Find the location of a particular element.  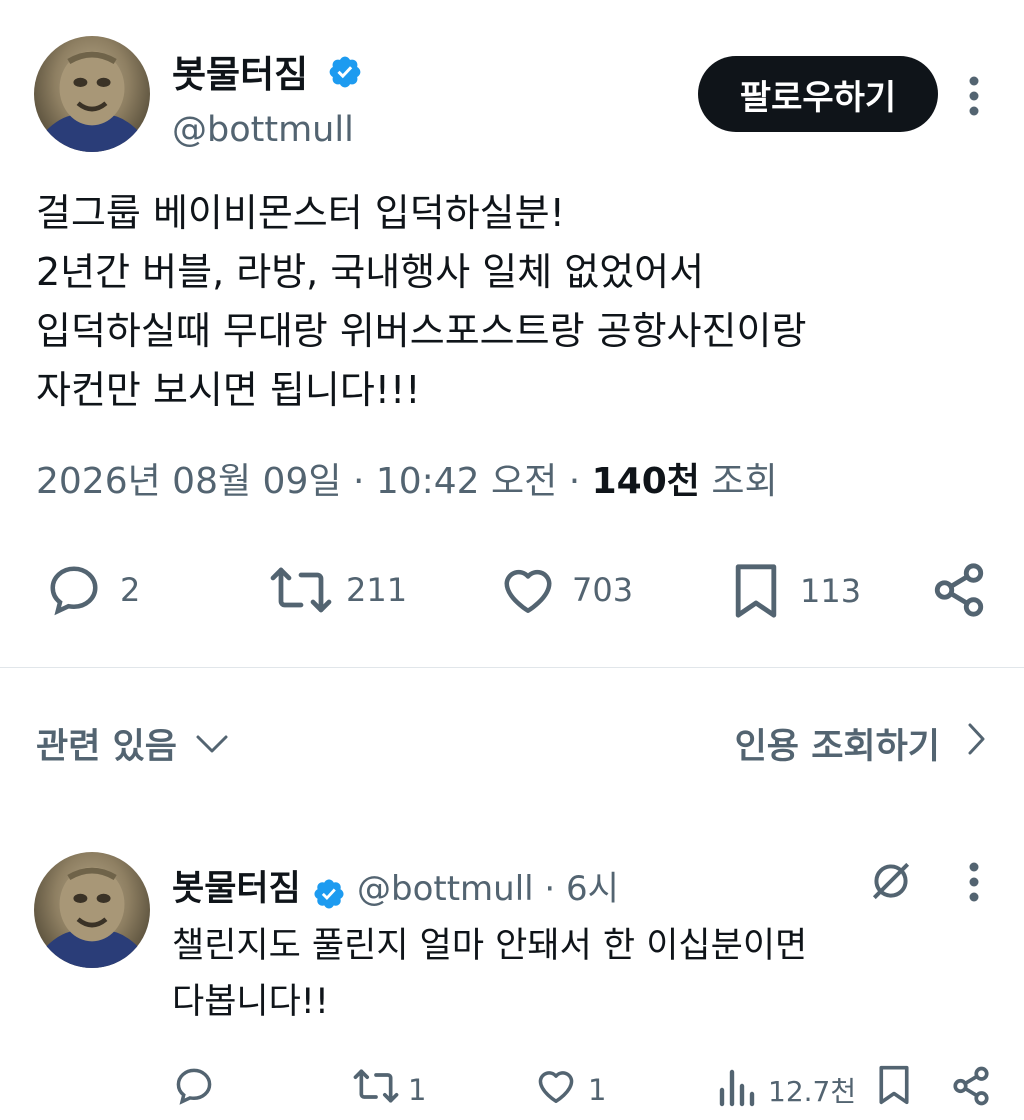

bookmark-button: 113 is located at coordinates (794, 591).